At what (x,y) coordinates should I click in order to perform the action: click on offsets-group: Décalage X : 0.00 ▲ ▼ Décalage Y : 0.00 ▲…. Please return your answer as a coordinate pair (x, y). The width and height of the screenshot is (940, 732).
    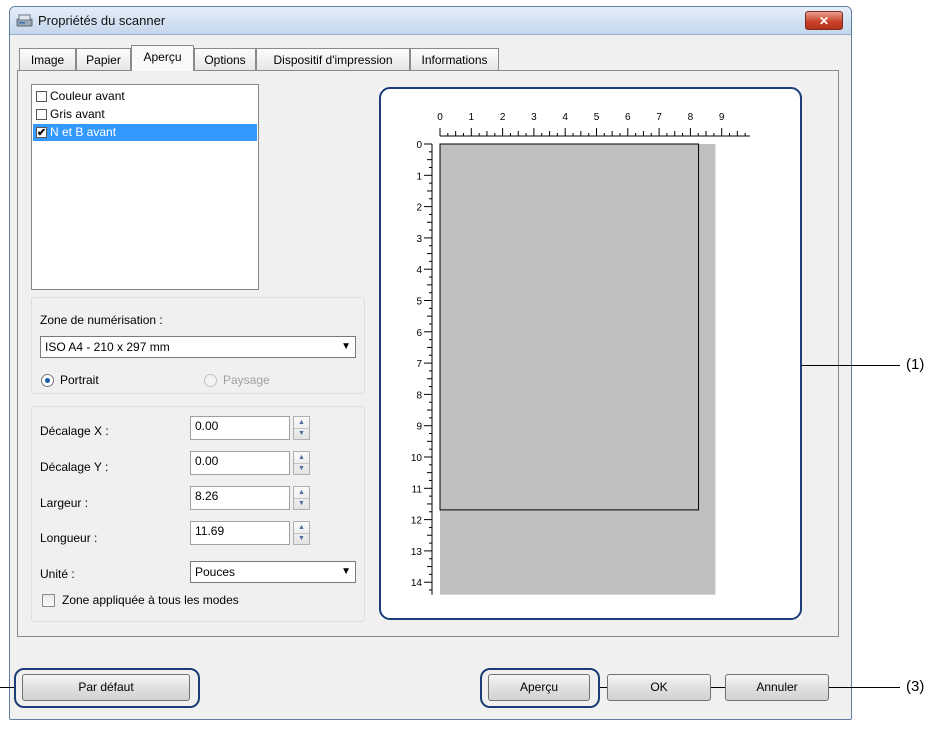
    Looking at the image, I should click on (198, 514).